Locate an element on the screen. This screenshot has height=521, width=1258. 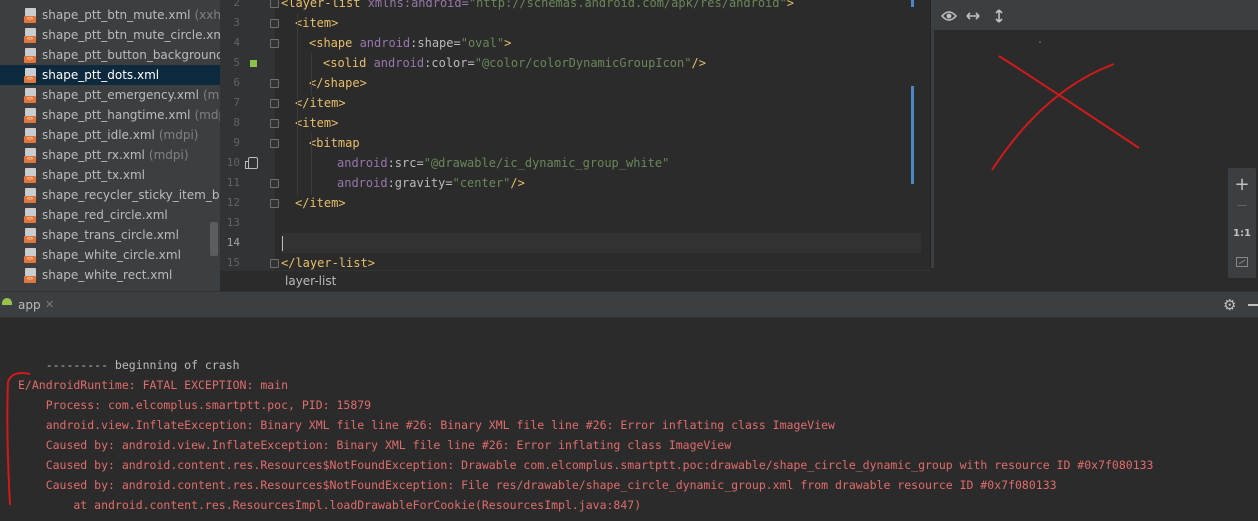
breadcrumb-bar: layer-list is located at coordinates (575, 280).